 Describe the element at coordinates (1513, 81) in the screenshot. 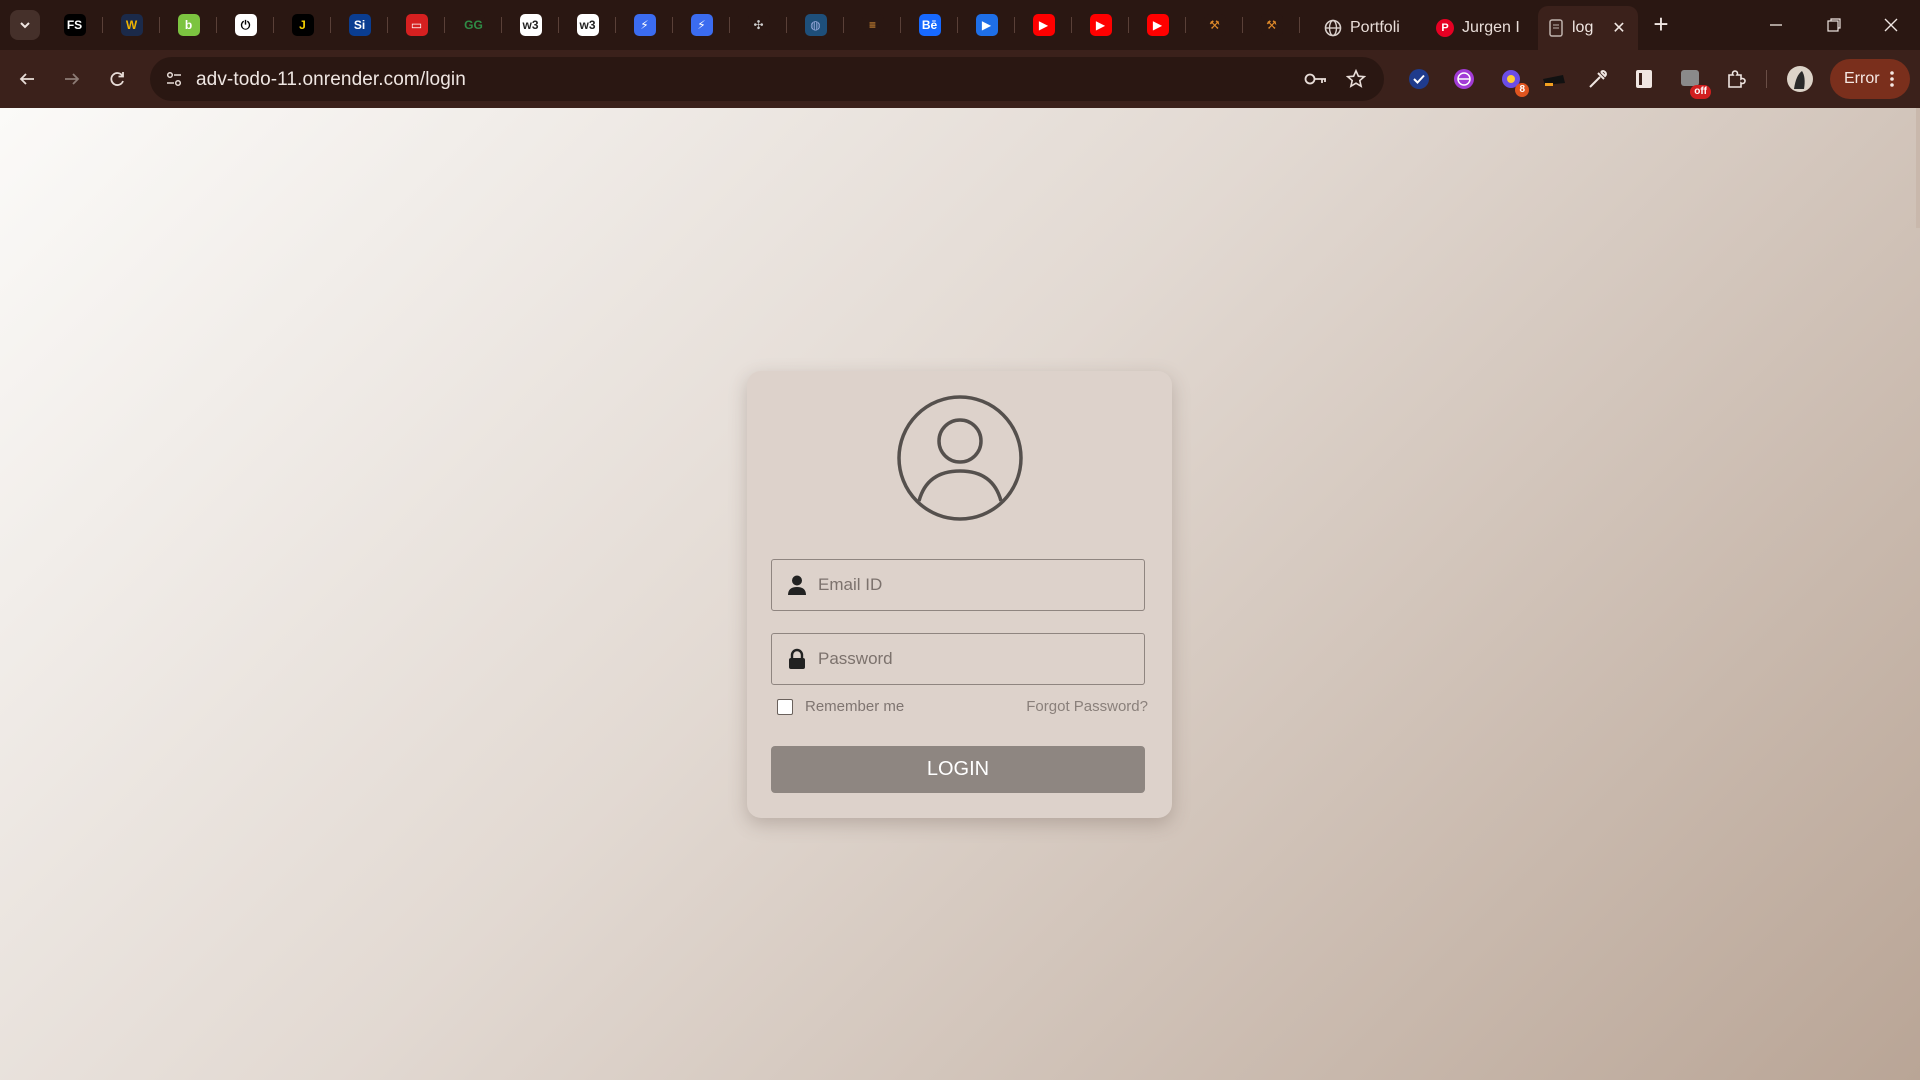

I see `extension-colorful: 8` at that location.